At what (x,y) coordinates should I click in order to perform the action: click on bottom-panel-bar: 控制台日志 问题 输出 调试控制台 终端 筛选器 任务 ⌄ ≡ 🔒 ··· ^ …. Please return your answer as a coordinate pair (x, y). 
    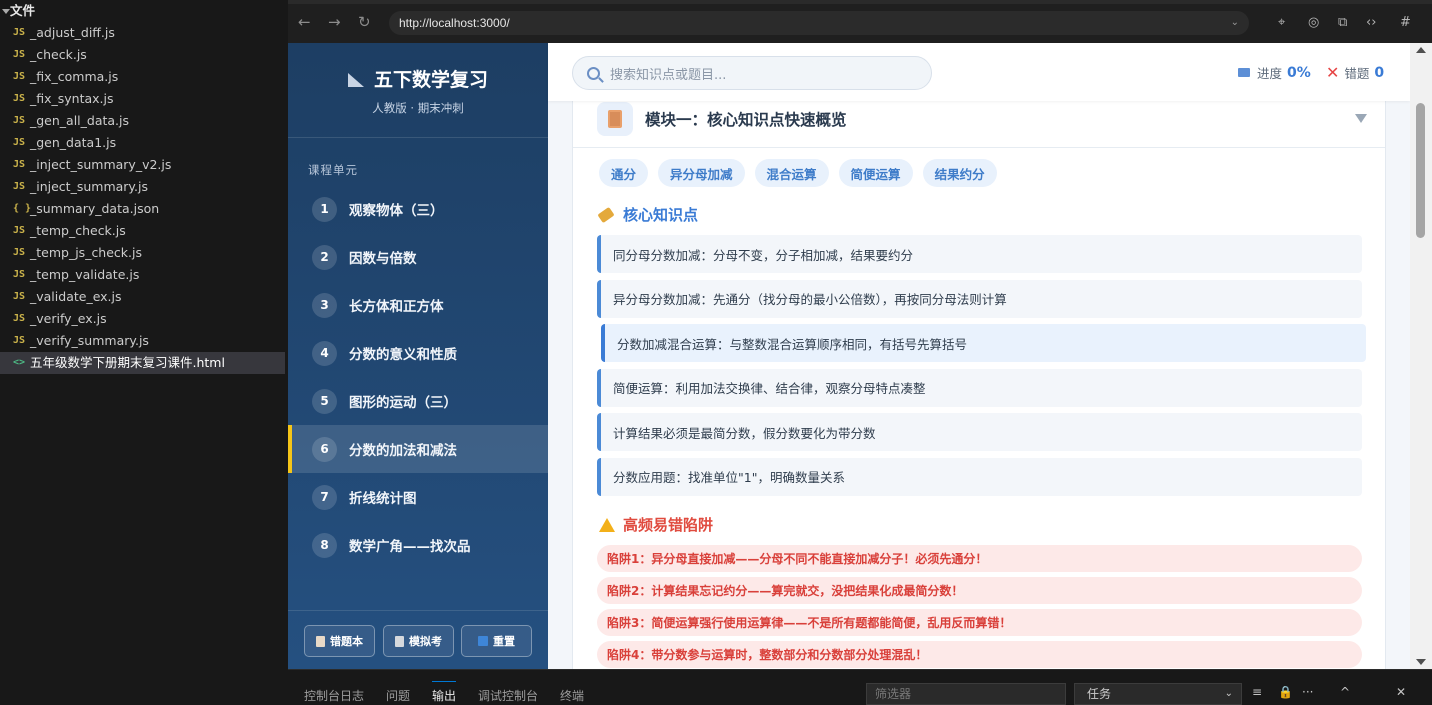
    Looking at the image, I should click on (860, 687).